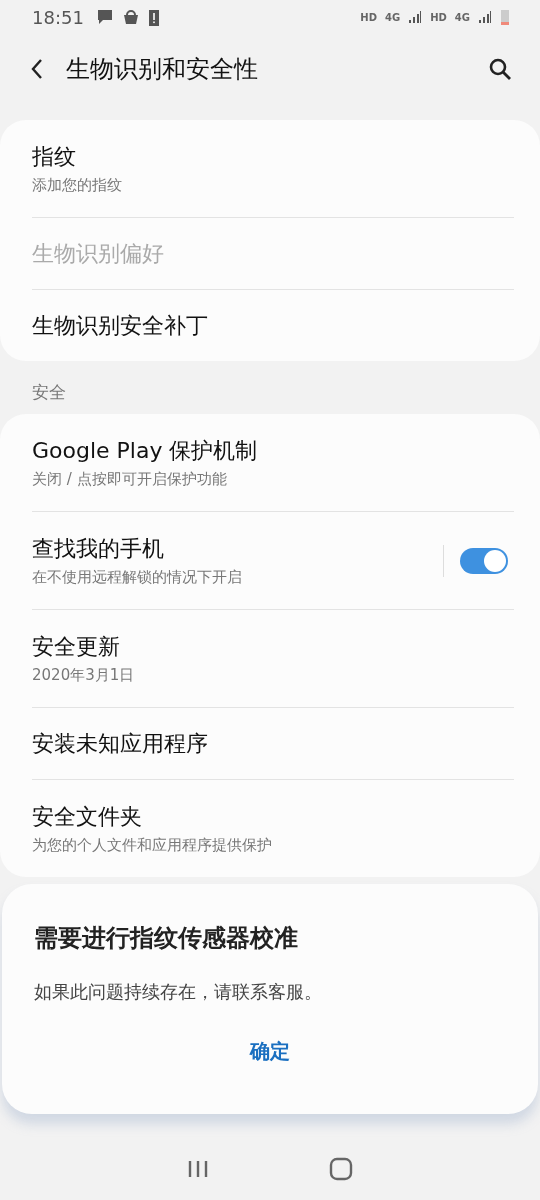 The image size is (540, 1200). I want to click on setting-subtitle: 为您的个人文件和应用程序提供保护, so click(152, 845).